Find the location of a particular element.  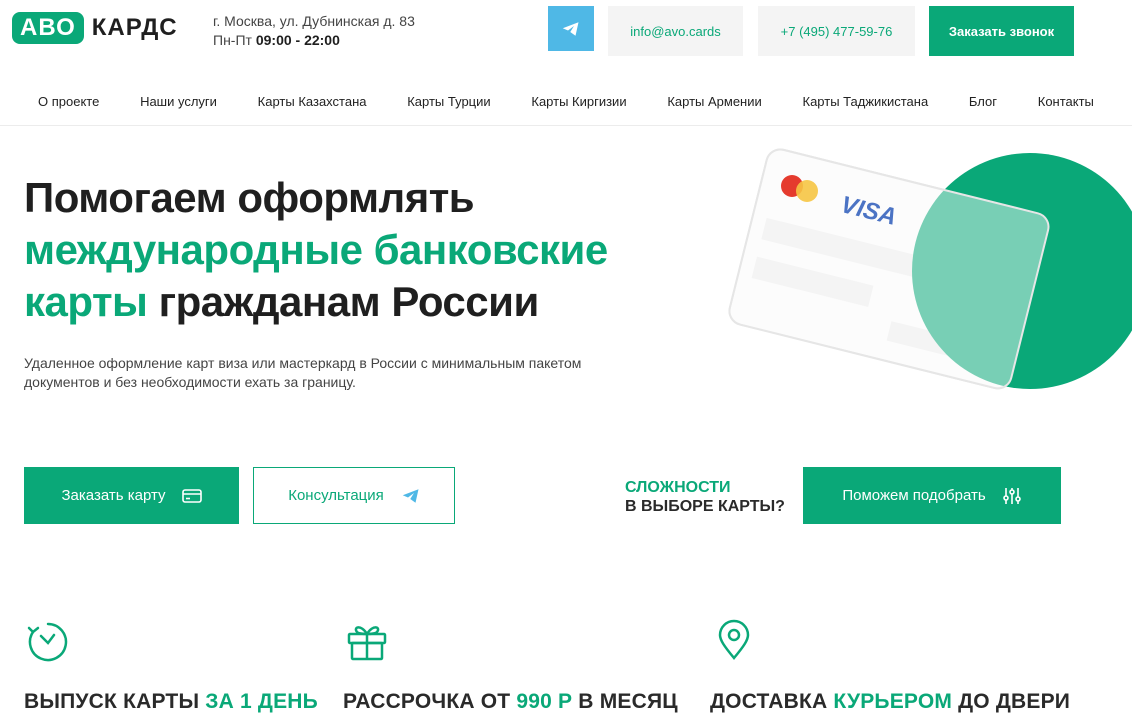

hero-title-line1: Помогаем оформлять is located at coordinates (249, 197).